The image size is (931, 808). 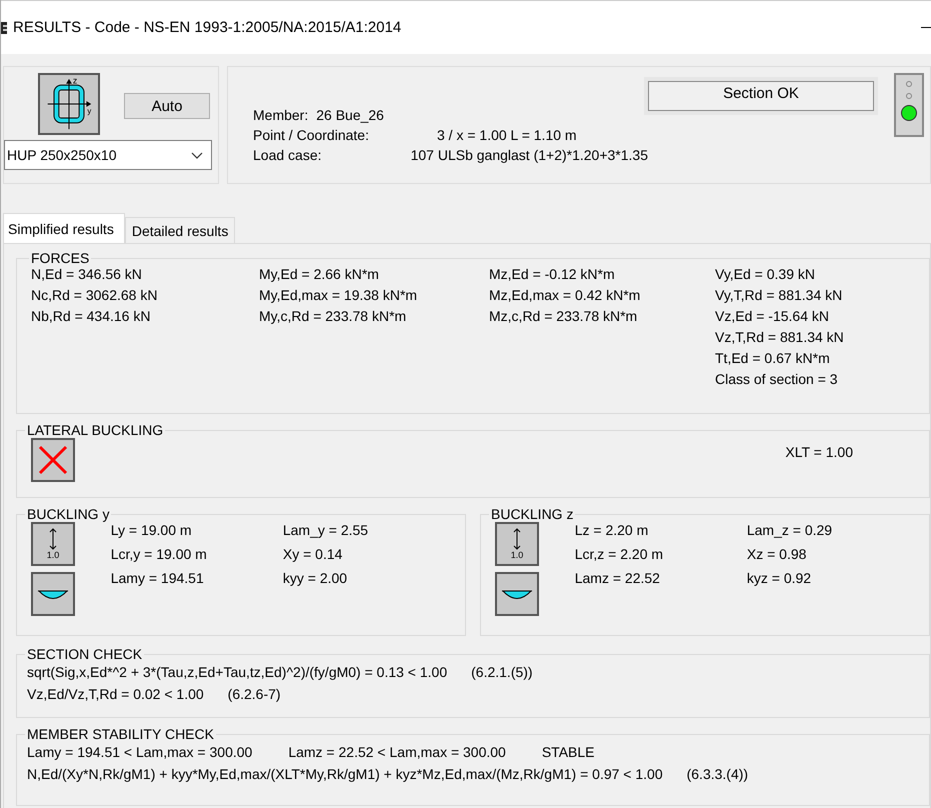 I want to click on window-title: RESULTS - Code - NS-EN 1993-1:2005/NA:2015/A1:2014, so click(x=207, y=27).